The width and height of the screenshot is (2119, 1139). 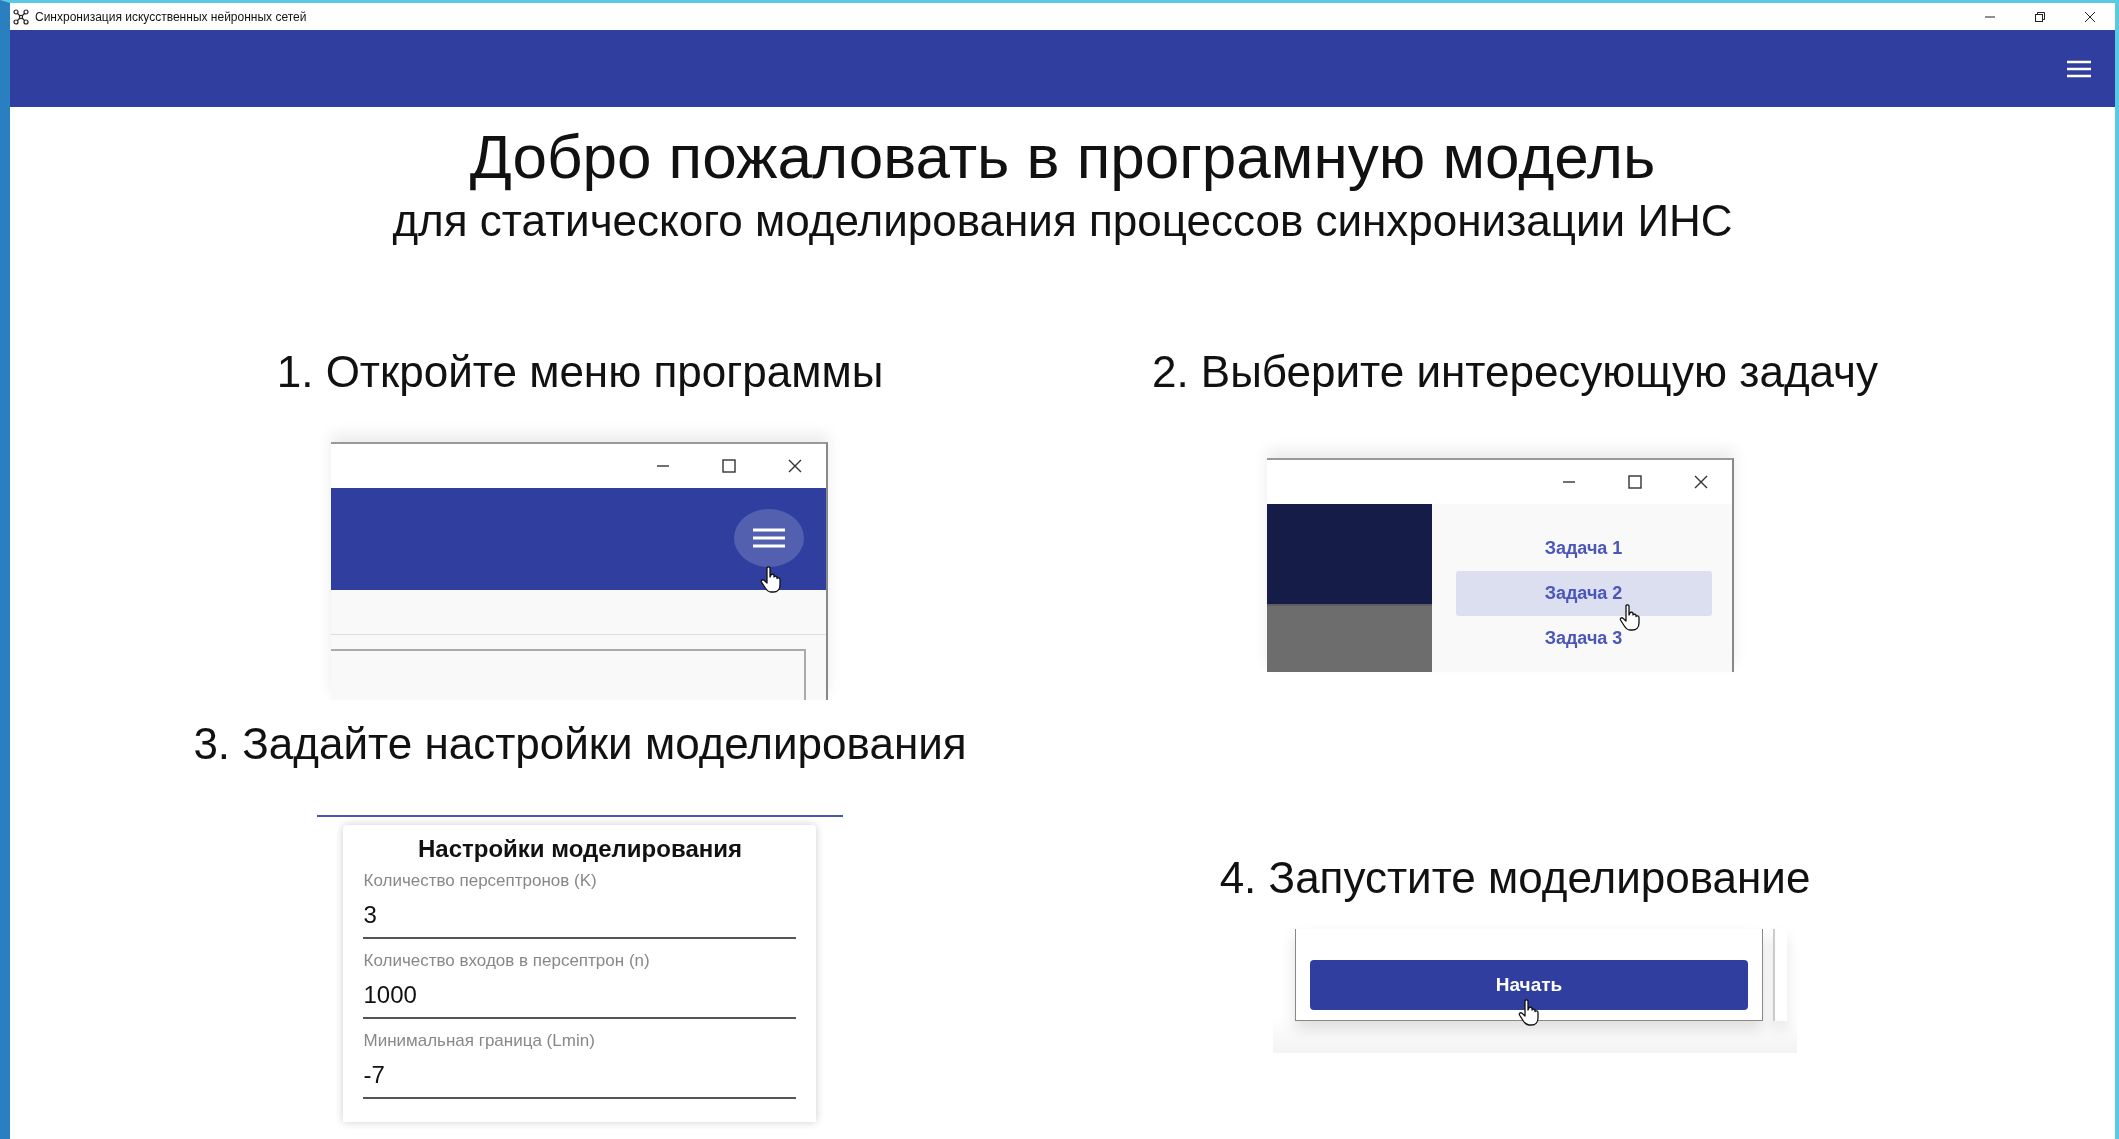 I want to click on input-field: Минимальная граница (Lmin) -7, so click(x=580, y=1065).